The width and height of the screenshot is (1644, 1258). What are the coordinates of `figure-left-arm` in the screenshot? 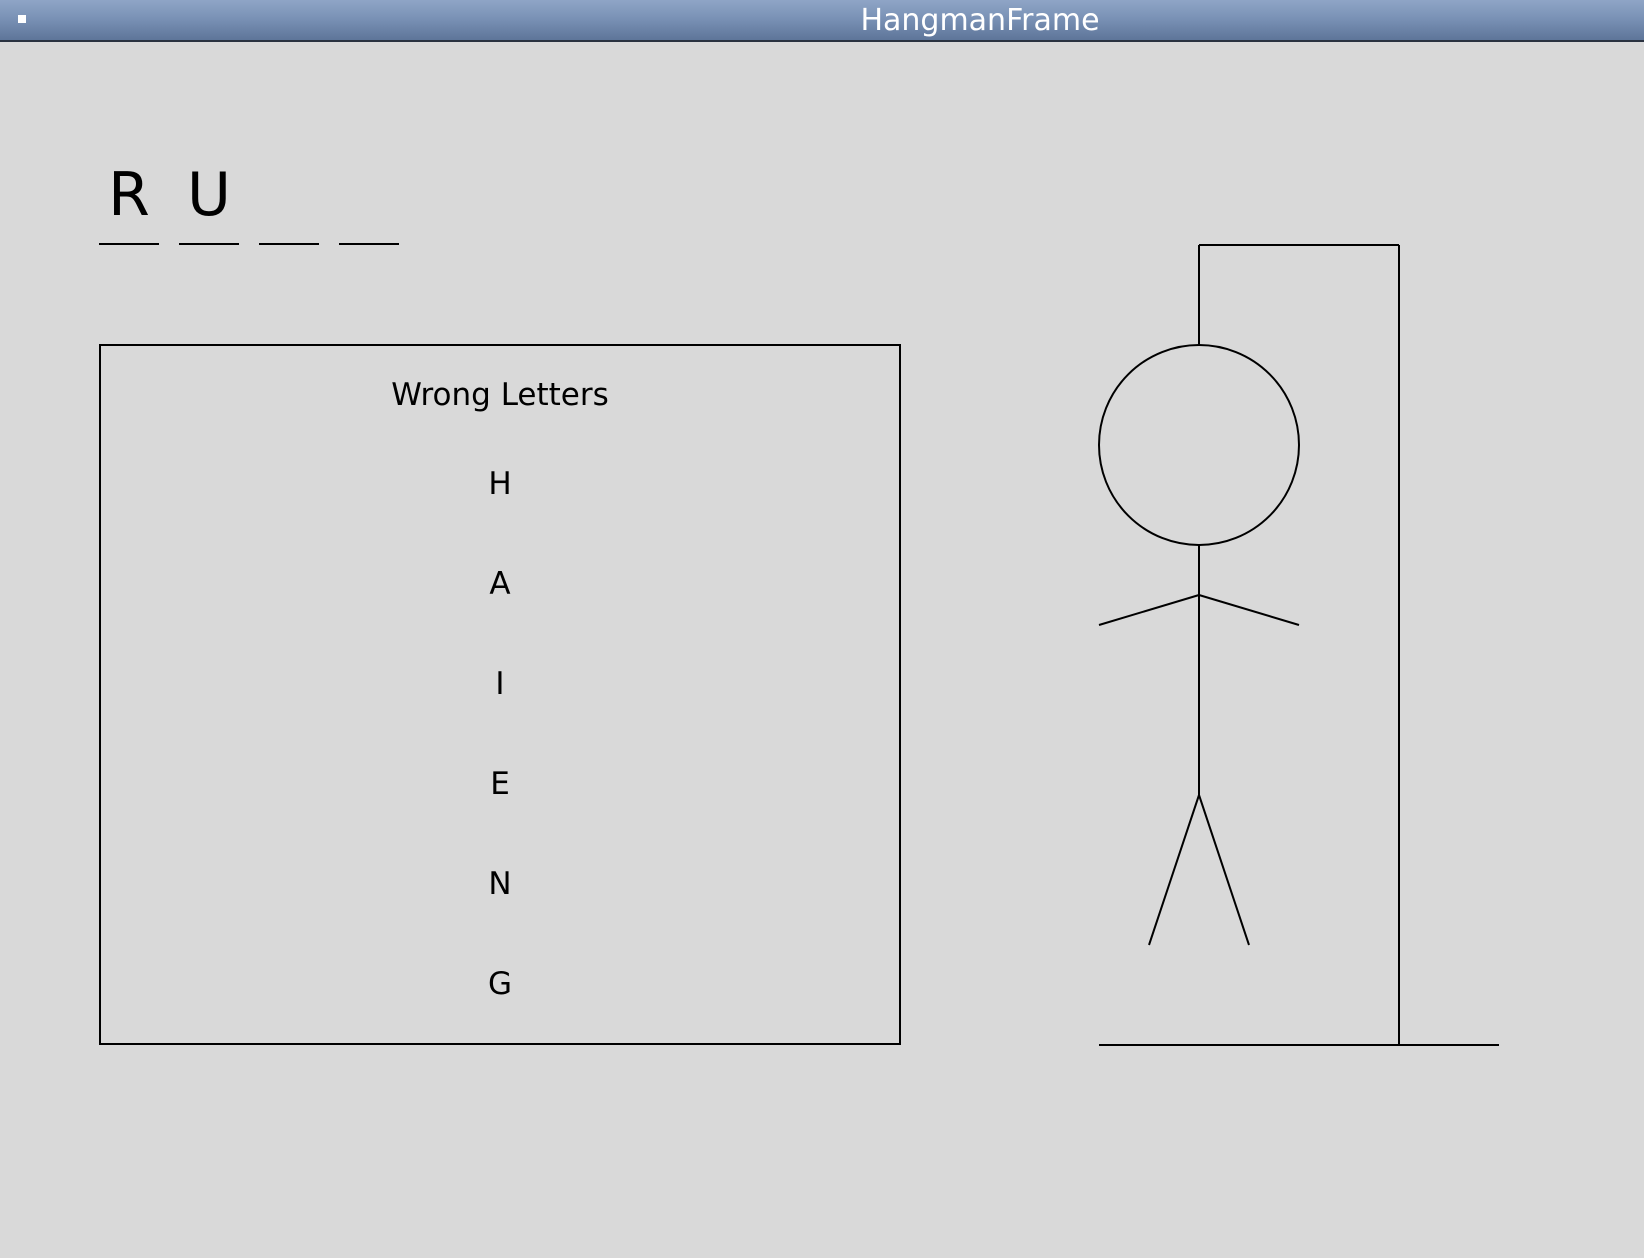 It's located at (1149, 610).